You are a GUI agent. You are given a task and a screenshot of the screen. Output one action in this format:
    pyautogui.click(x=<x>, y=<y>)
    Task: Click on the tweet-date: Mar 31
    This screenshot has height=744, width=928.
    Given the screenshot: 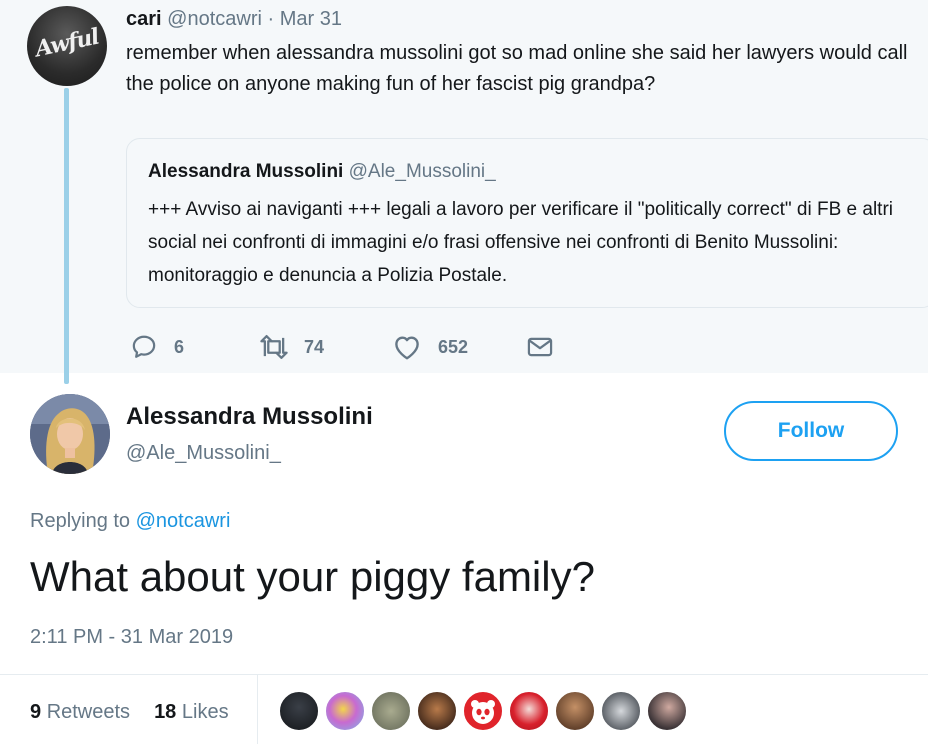 What is the action you would take?
    pyautogui.click(x=311, y=19)
    